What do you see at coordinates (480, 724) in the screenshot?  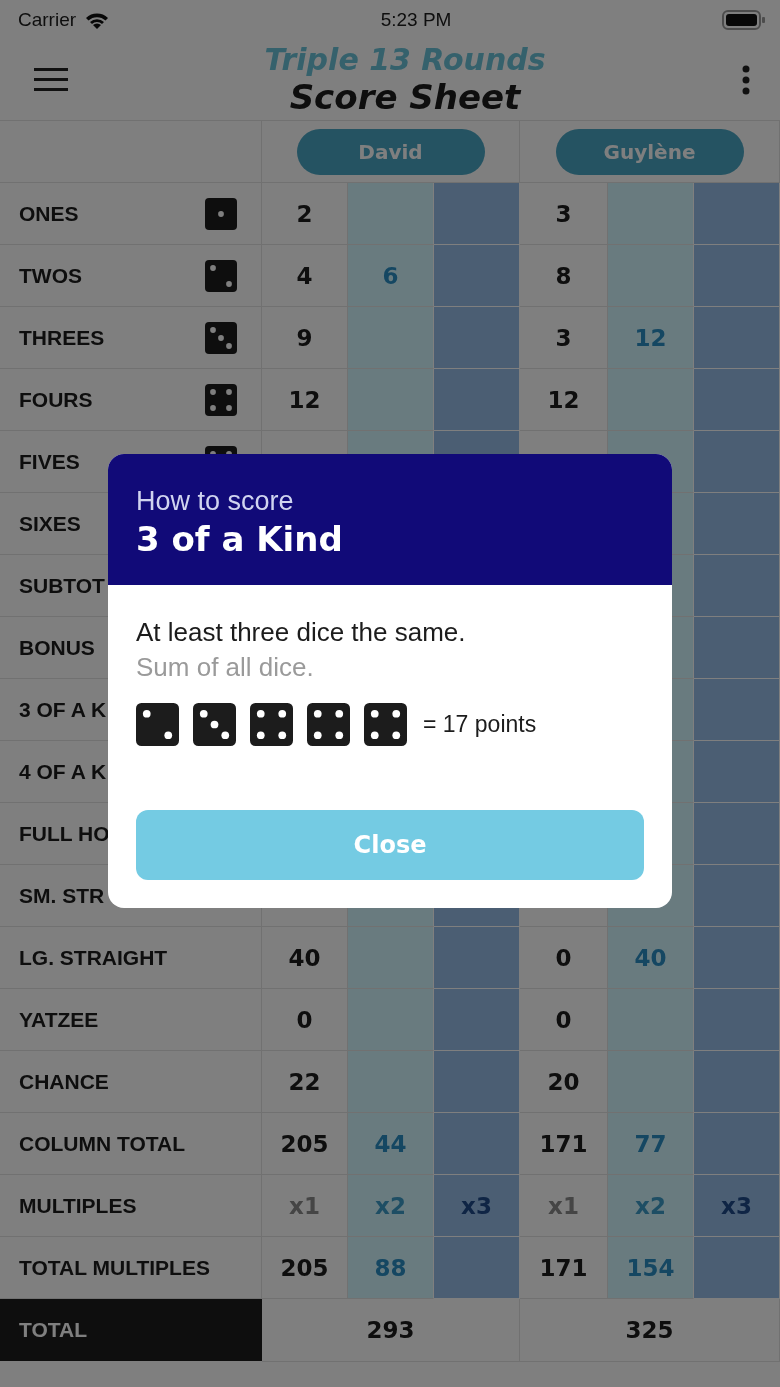 I see `points-result: = 17 points` at bounding box center [480, 724].